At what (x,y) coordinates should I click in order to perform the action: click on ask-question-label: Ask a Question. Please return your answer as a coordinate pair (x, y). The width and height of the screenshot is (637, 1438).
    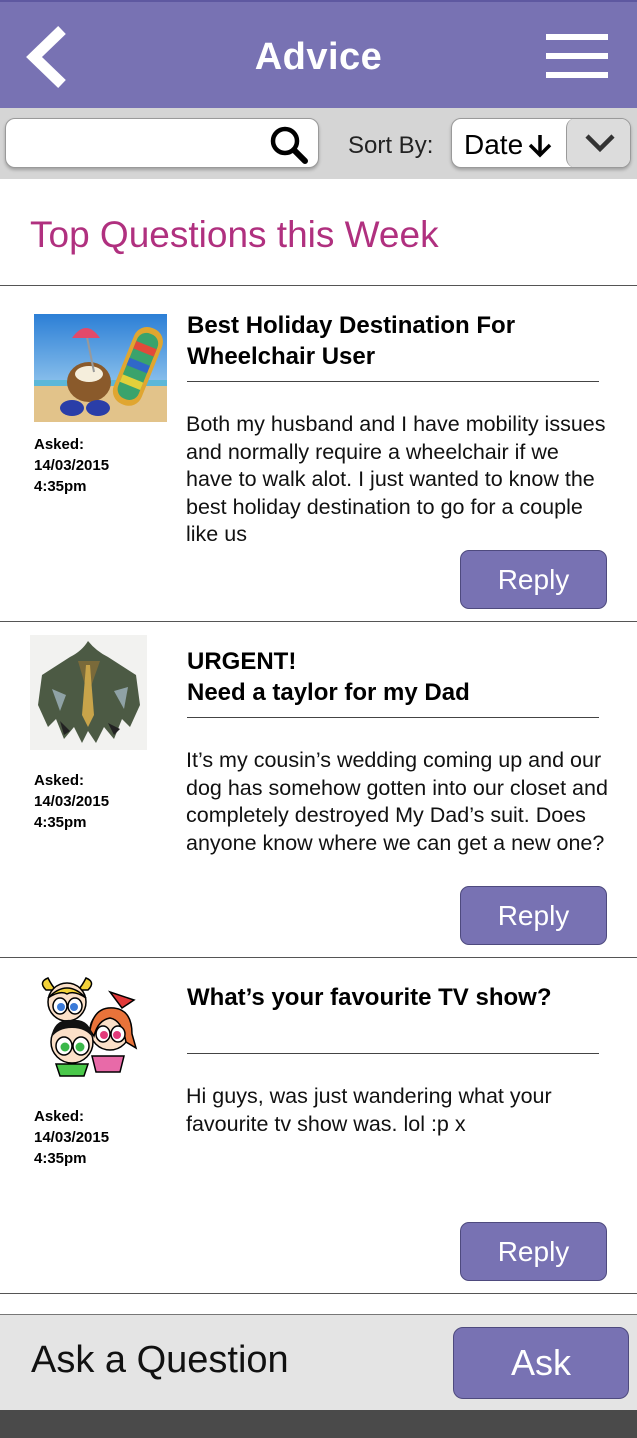
    Looking at the image, I should click on (160, 1360).